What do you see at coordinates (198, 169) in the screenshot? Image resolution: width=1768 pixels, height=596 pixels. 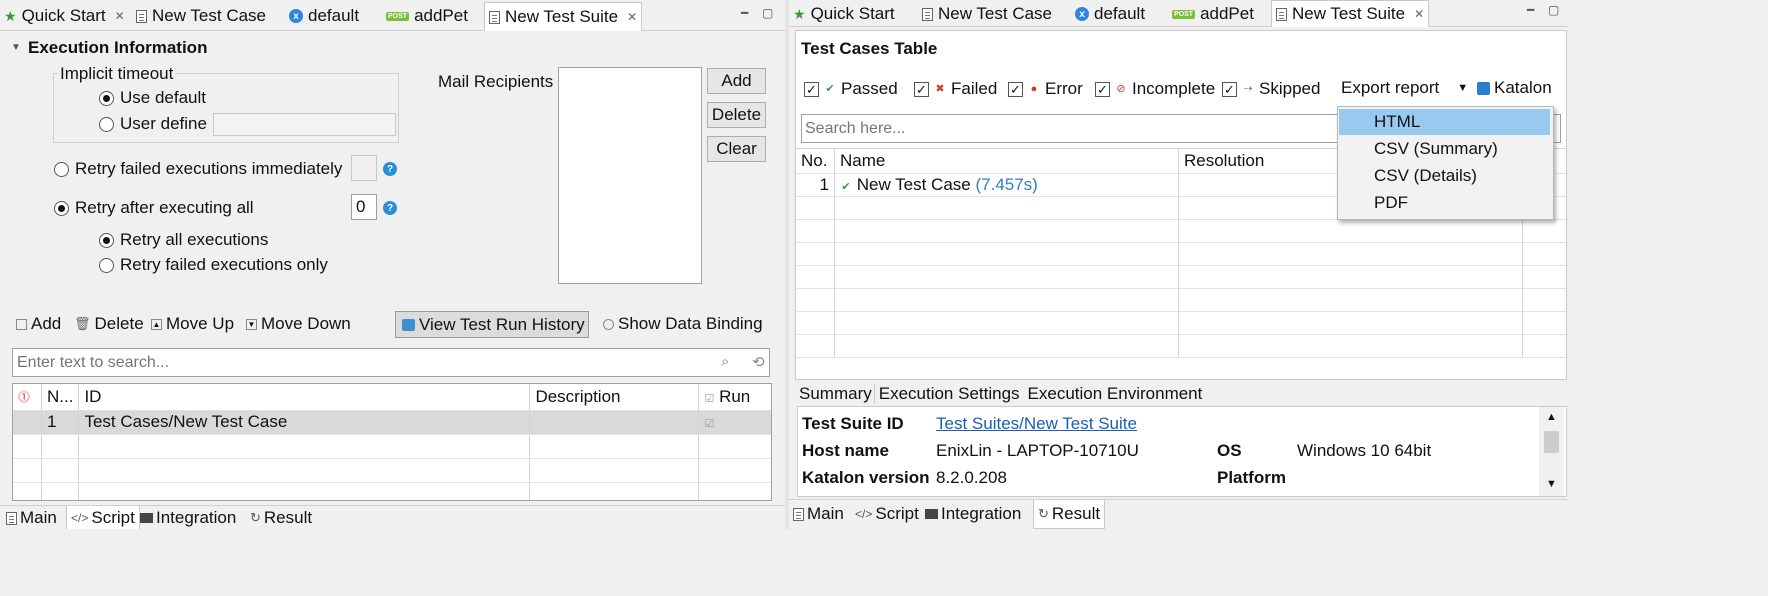 I see `retry-immediately-radio: Retry failed executions immediately` at bounding box center [198, 169].